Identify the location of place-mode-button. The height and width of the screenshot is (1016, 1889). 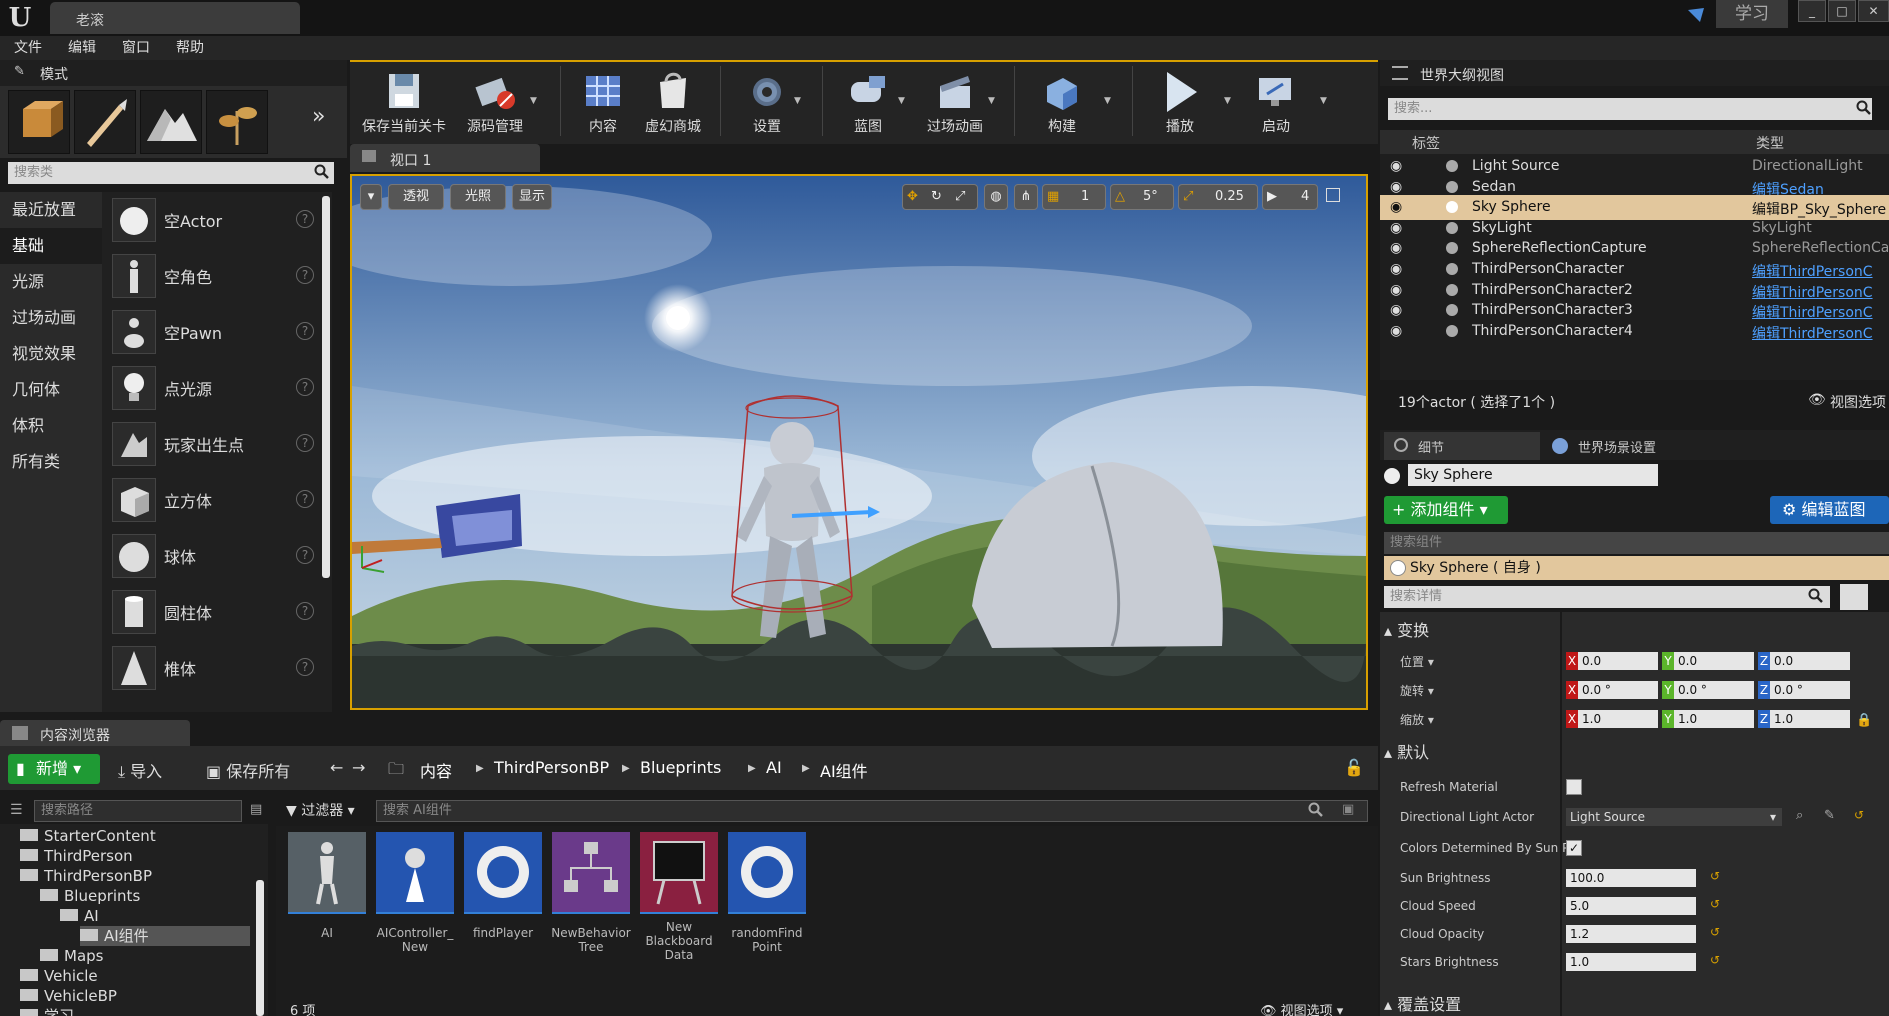
(39, 122).